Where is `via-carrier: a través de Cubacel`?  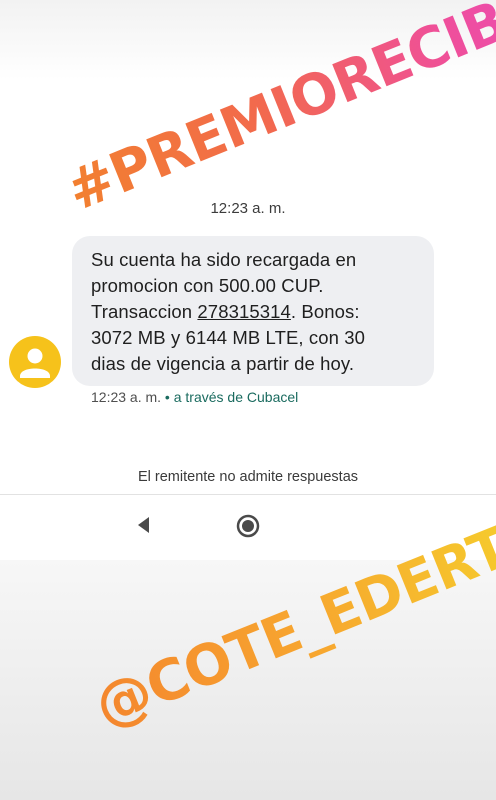 via-carrier: a través de Cubacel is located at coordinates (236, 397).